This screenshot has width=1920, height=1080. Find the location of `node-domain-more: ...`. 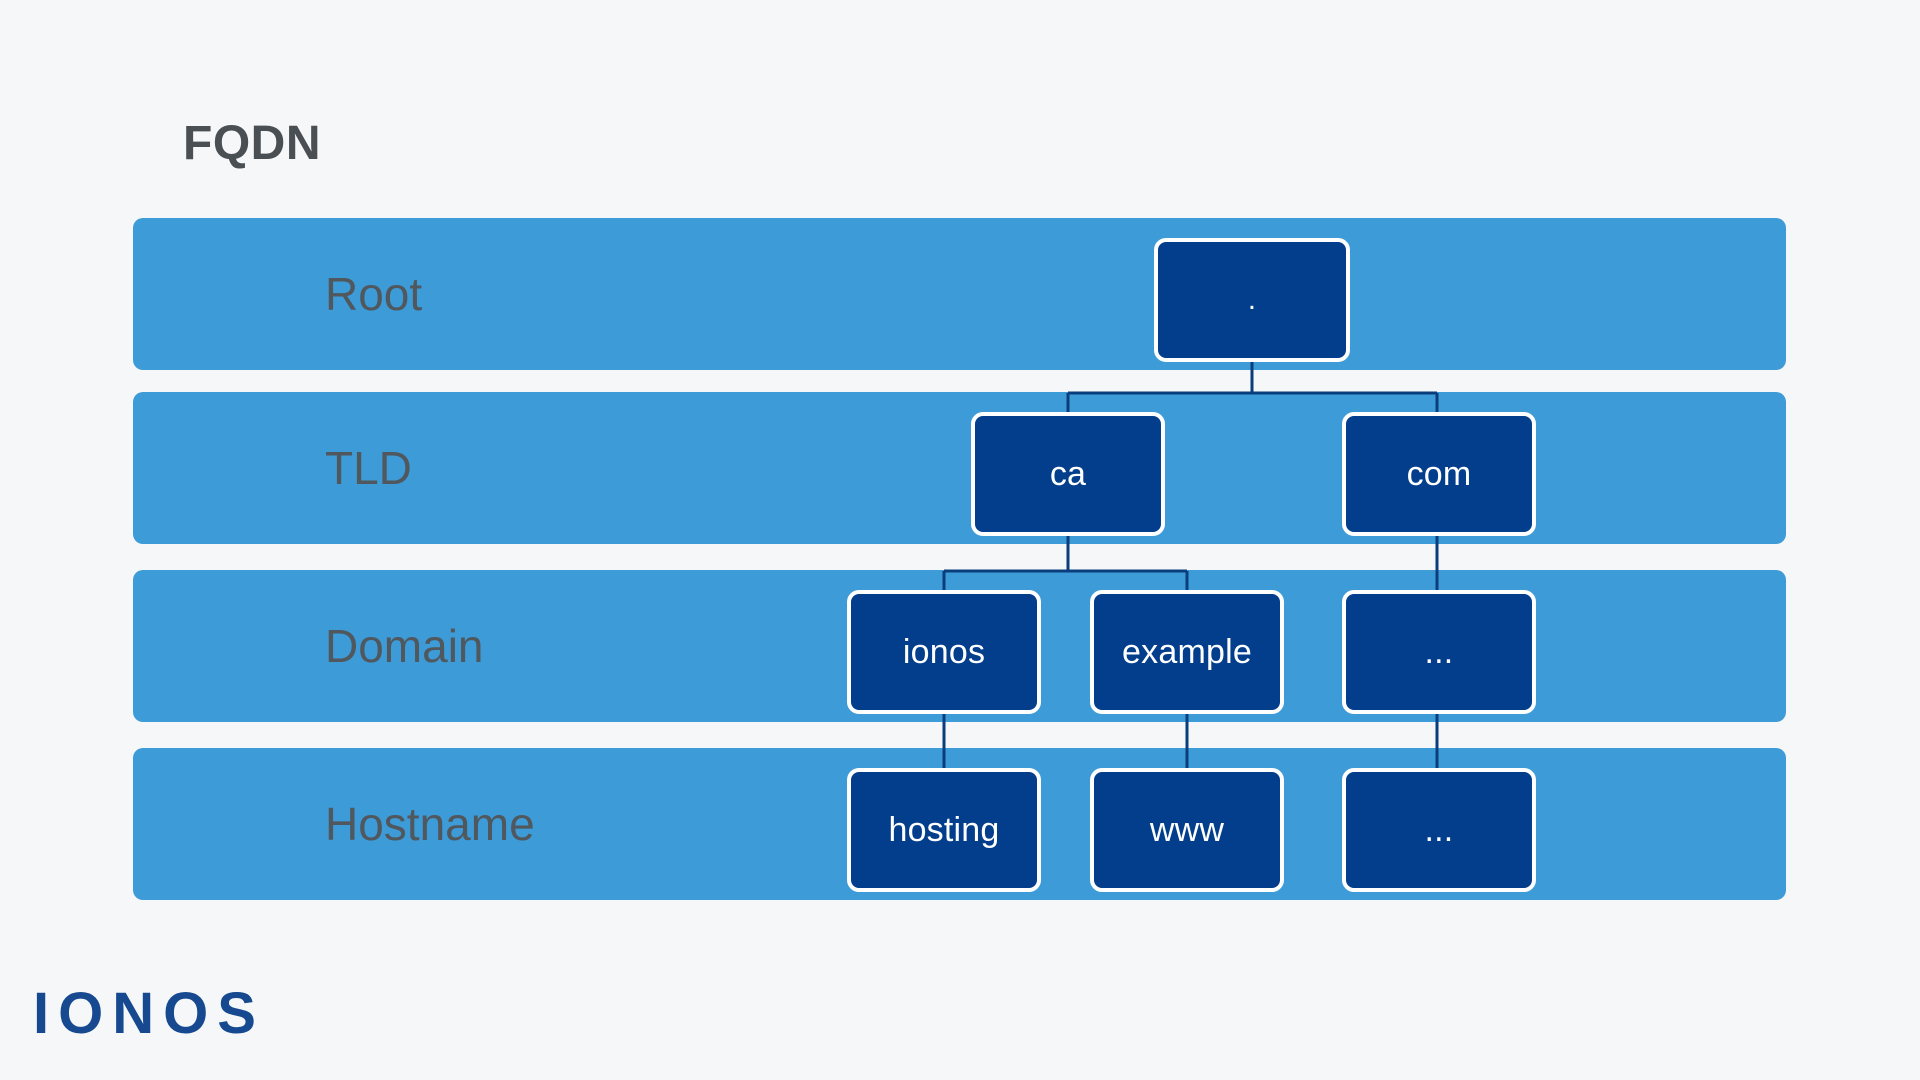

node-domain-more: ... is located at coordinates (1439, 652).